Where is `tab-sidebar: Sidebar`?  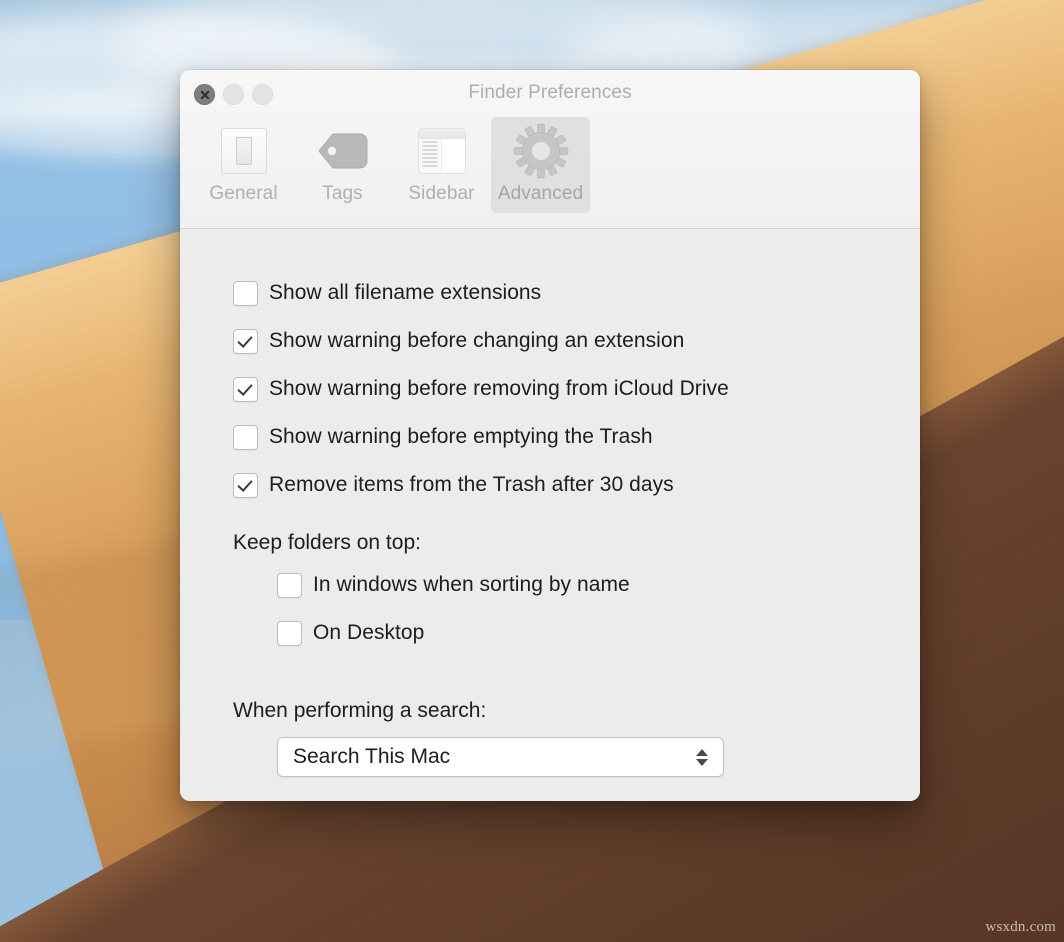 tab-sidebar: Sidebar is located at coordinates (441, 165).